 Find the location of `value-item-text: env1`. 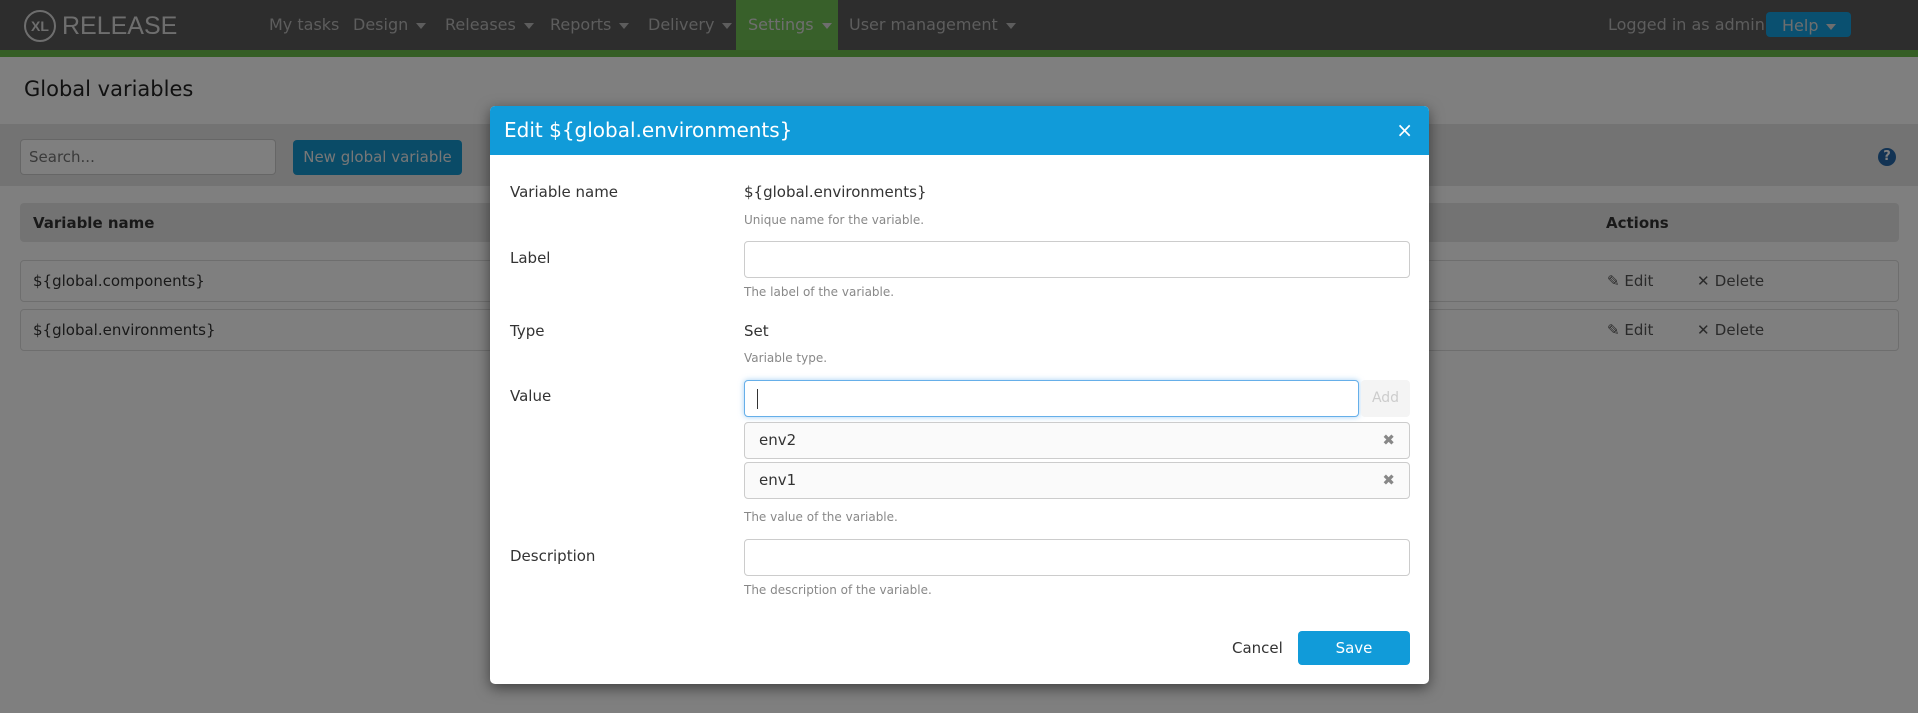

value-item-text: env1 is located at coordinates (778, 480).